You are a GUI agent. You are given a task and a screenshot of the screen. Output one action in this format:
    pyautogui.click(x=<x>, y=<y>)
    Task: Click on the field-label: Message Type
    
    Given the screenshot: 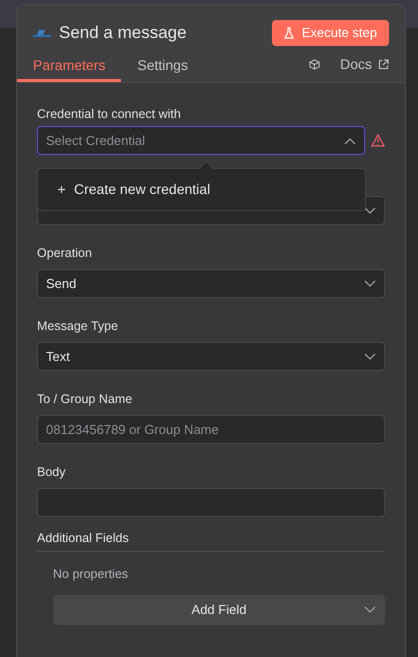 What is the action you would take?
    pyautogui.click(x=78, y=326)
    